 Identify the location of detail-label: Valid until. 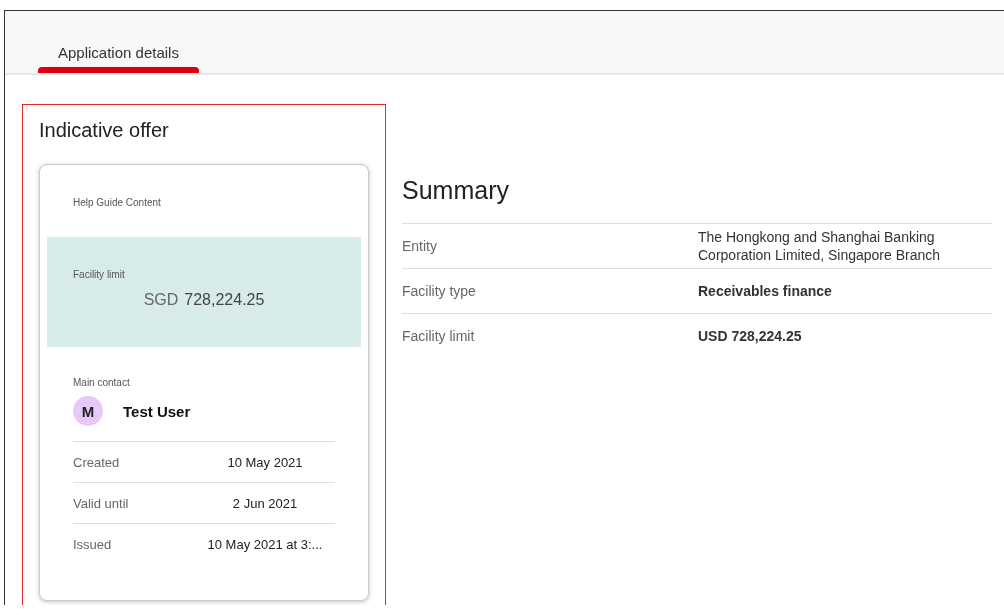
(101, 503).